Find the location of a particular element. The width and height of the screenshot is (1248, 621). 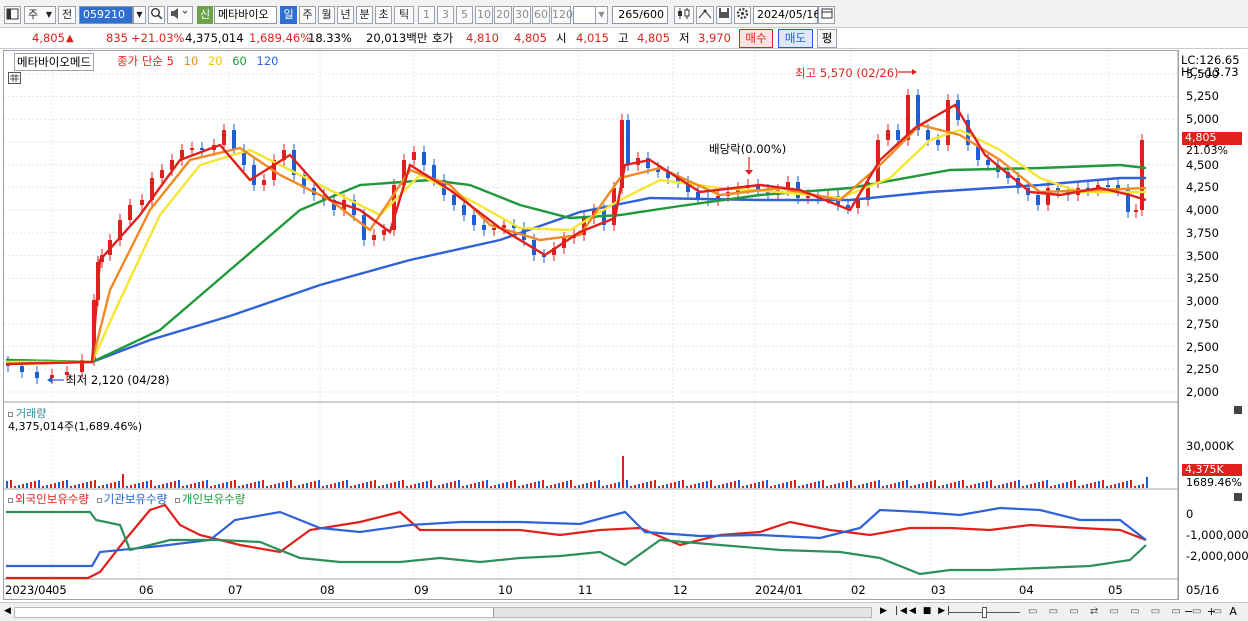

price-tick: 4,000 is located at coordinates (1202, 210).